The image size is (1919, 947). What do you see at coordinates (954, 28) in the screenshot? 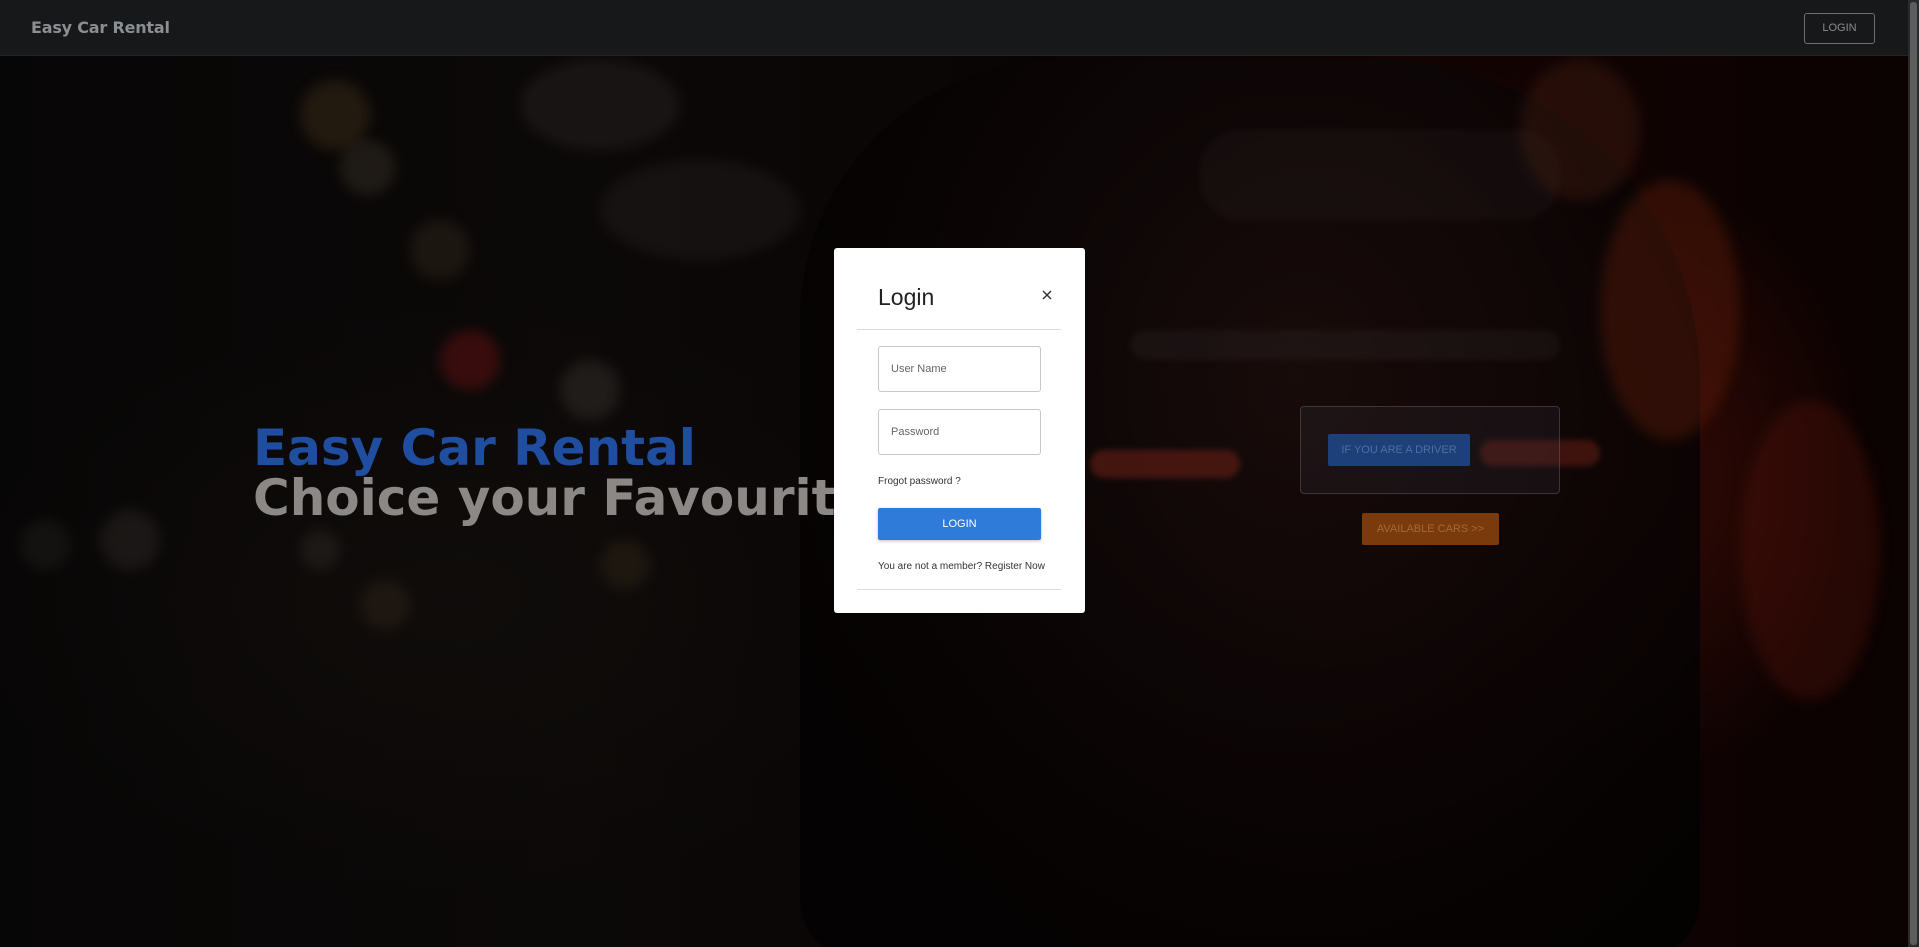
I see `top-navbar: Easy Car Rental LOGIN` at bounding box center [954, 28].